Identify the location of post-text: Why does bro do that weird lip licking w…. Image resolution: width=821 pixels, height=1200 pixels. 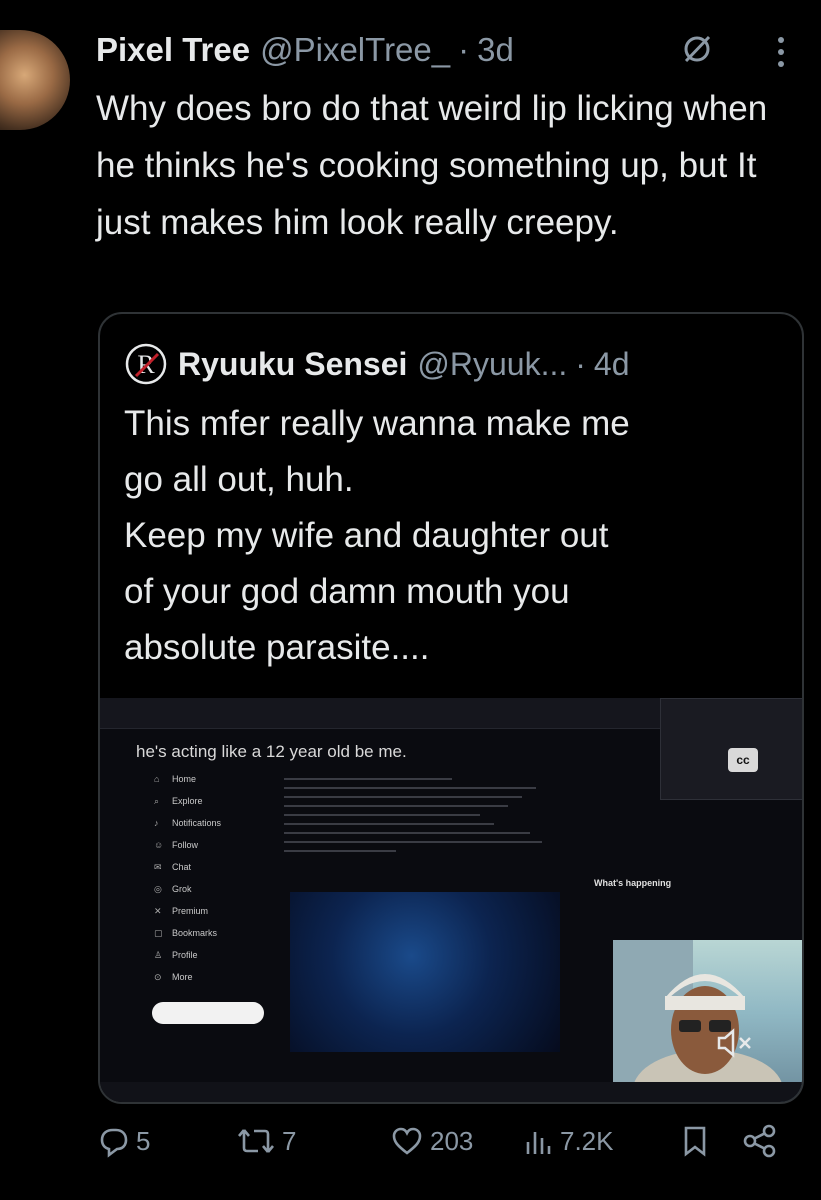
(432, 165).